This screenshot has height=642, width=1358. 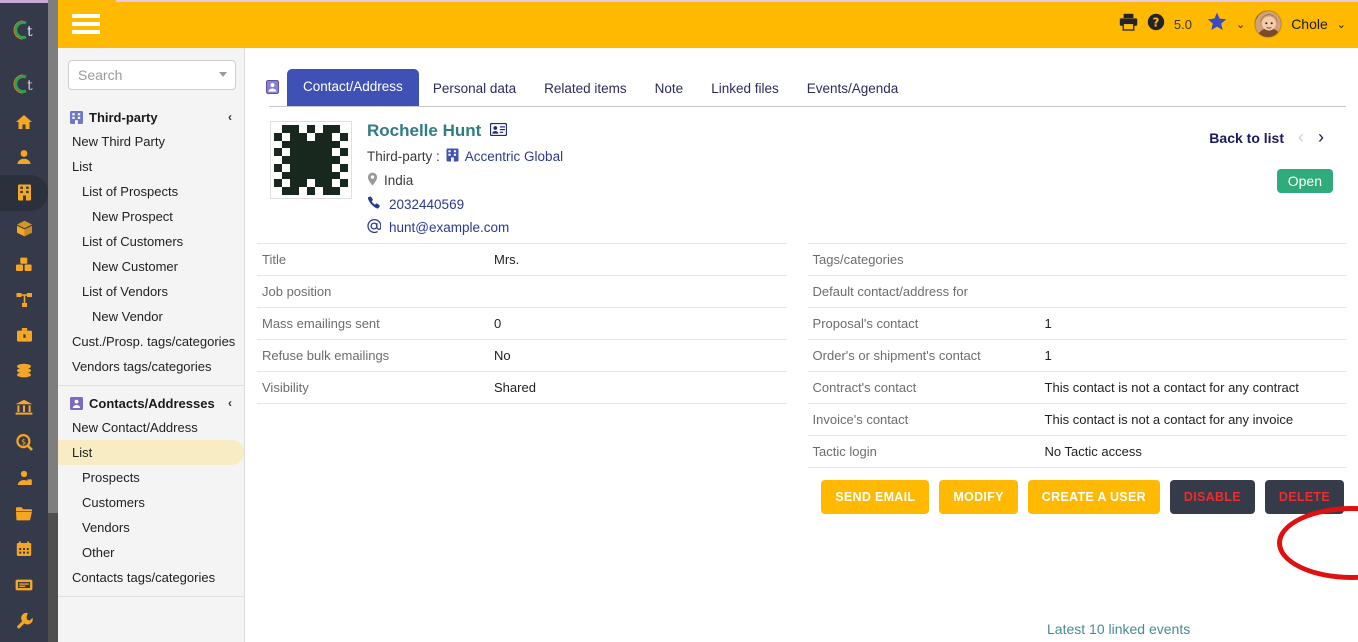 I want to click on menu-item-list-of-prospects: List of Prospects, so click(x=151, y=191).